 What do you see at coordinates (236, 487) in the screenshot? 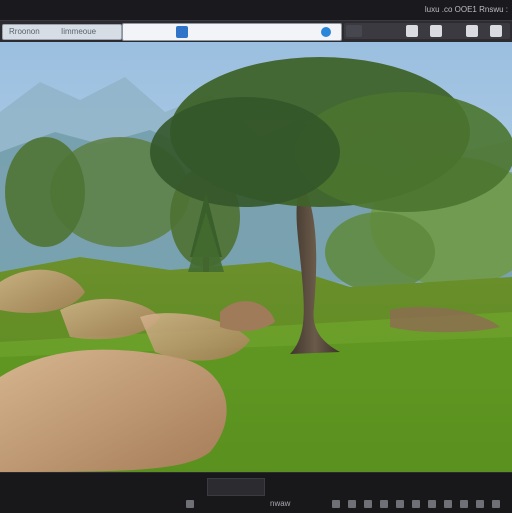
I see `timeline-field` at bounding box center [236, 487].